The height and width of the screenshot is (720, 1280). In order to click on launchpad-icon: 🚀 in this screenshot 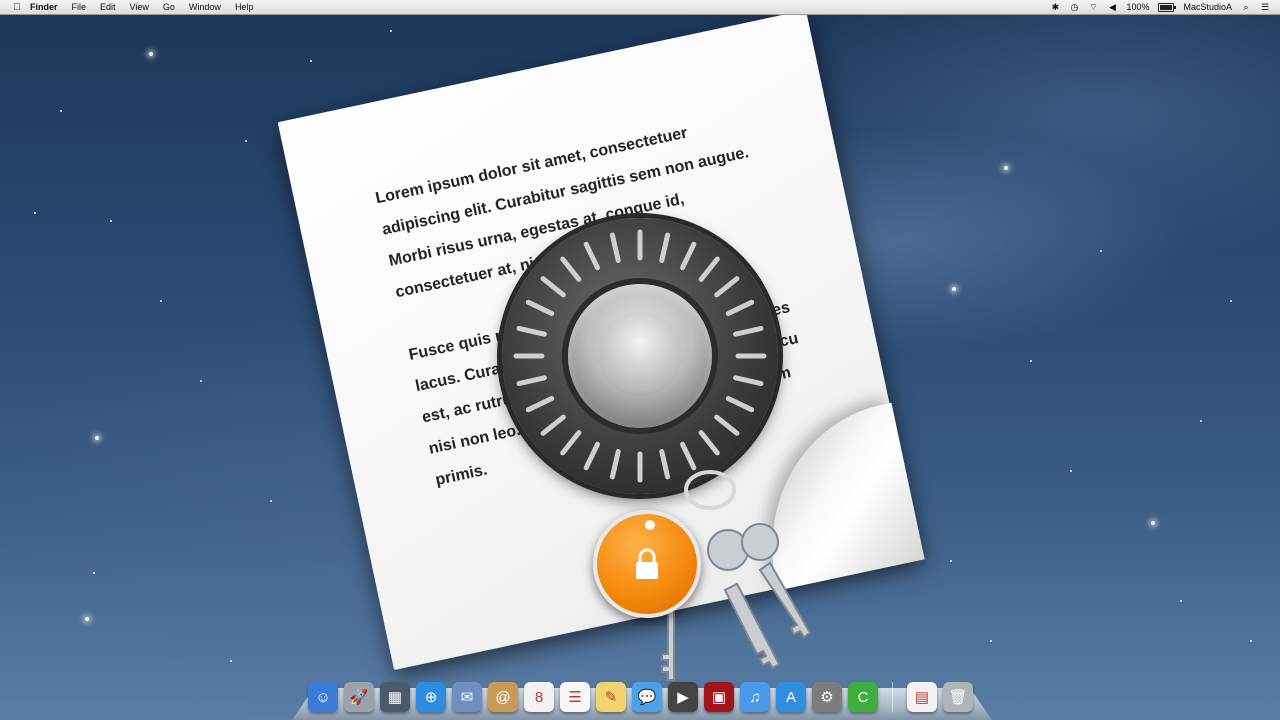, I will do `click(359, 697)`.